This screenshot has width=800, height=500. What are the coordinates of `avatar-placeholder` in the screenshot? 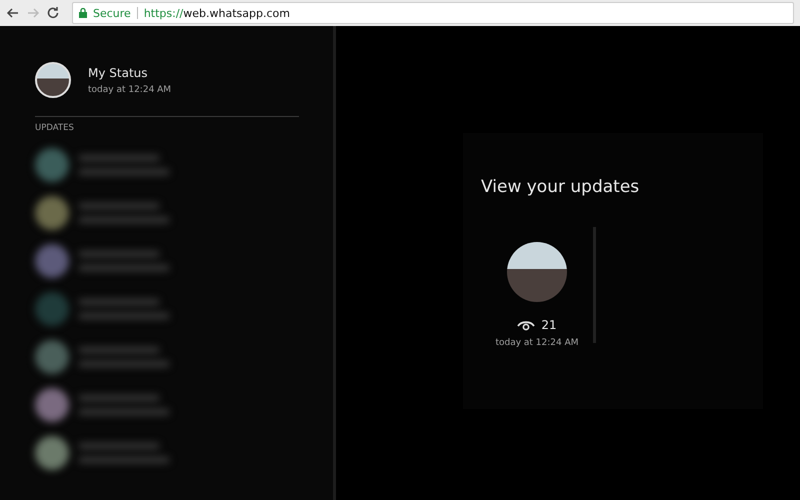 It's located at (53, 80).